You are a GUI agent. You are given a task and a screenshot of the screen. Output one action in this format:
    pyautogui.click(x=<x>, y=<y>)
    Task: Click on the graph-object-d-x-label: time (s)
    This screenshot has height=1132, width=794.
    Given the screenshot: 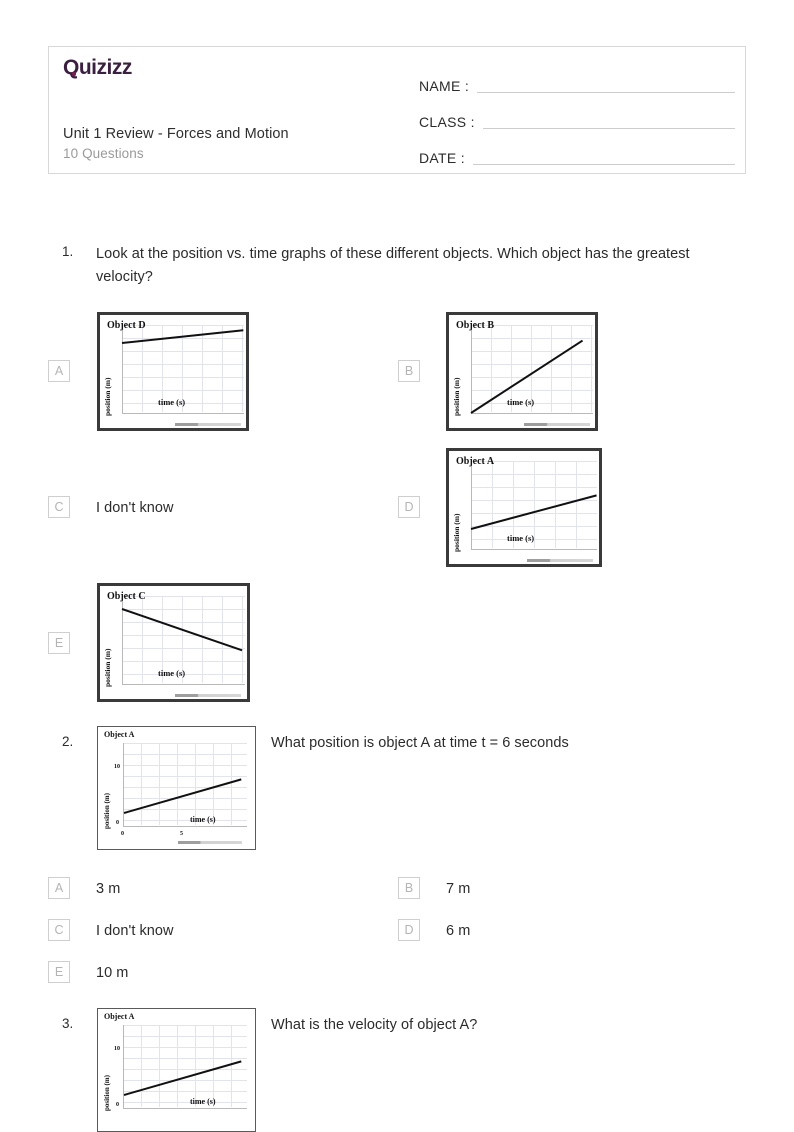 What is the action you would take?
    pyautogui.click(x=172, y=402)
    